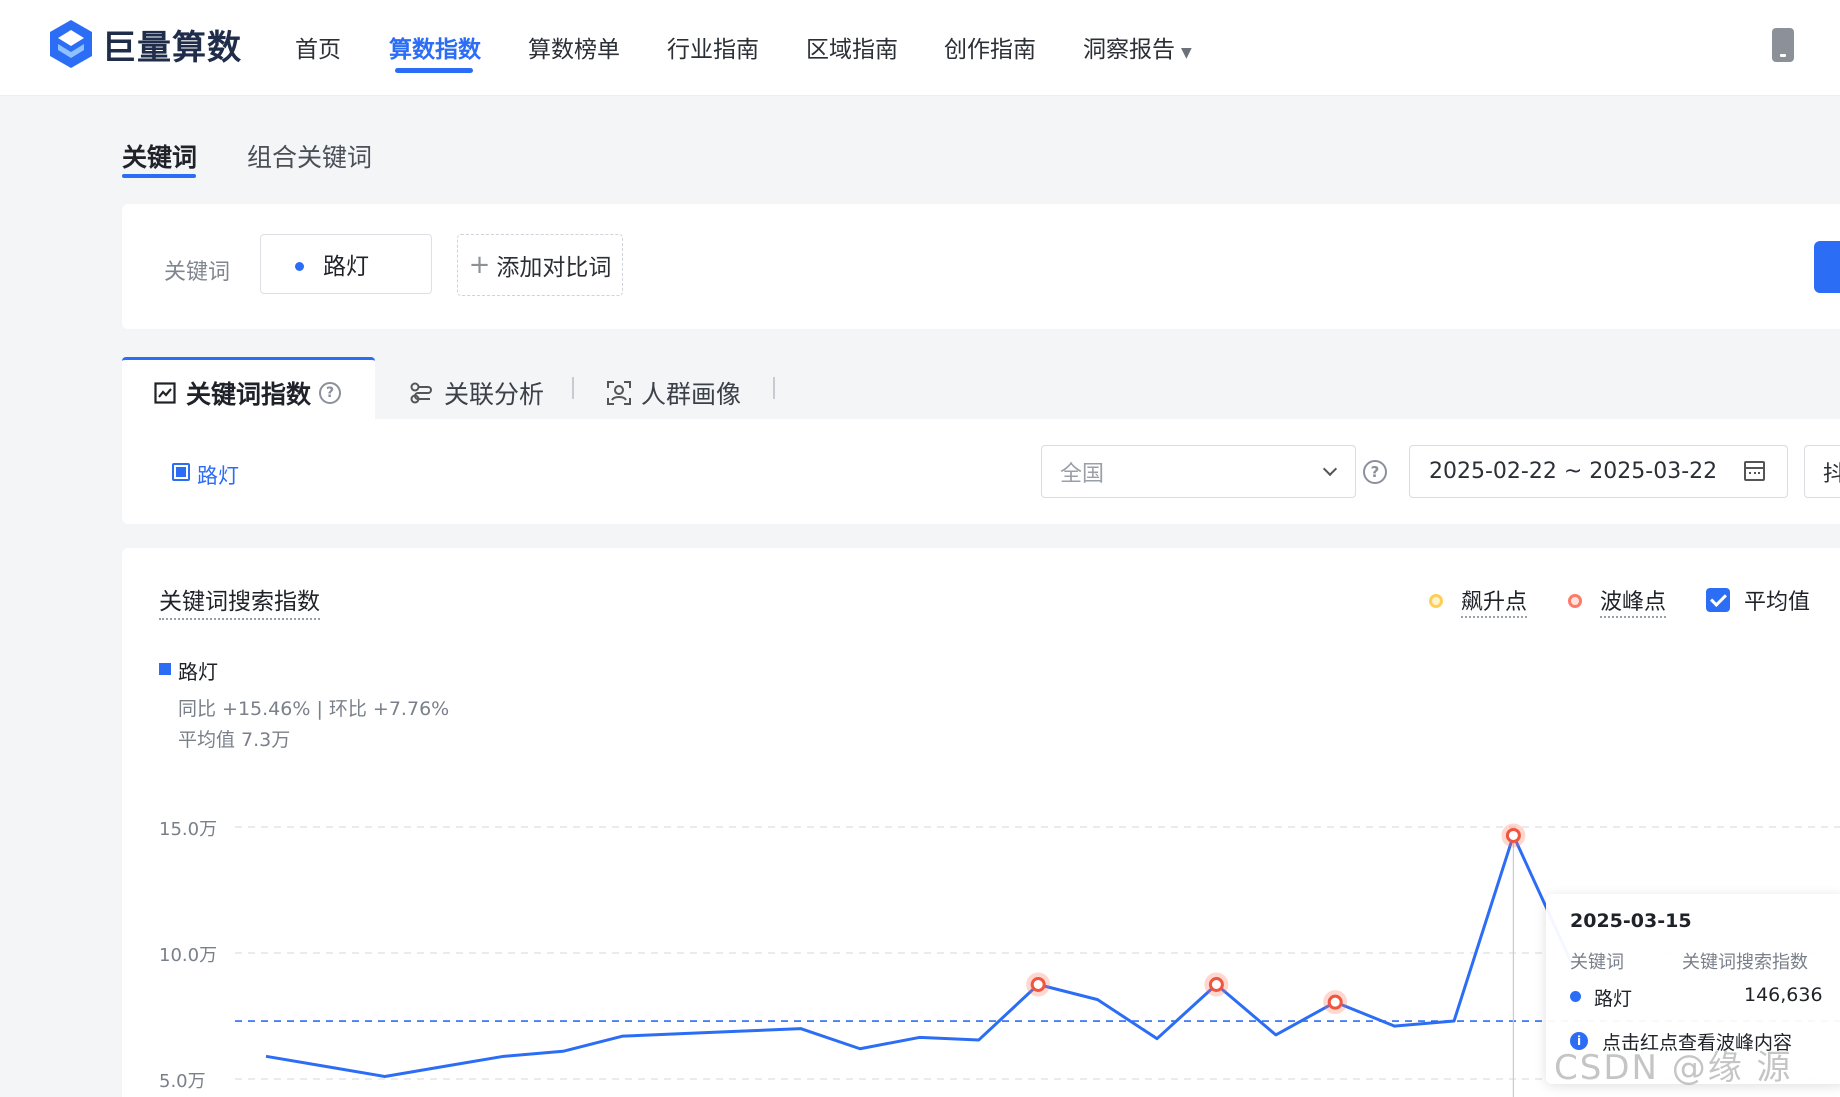 This screenshot has width=1840, height=1097. What do you see at coordinates (1673, 1068) in the screenshot?
I see `watermark: CSDN @缘 源 园` at bounding box center [1673, 1068].